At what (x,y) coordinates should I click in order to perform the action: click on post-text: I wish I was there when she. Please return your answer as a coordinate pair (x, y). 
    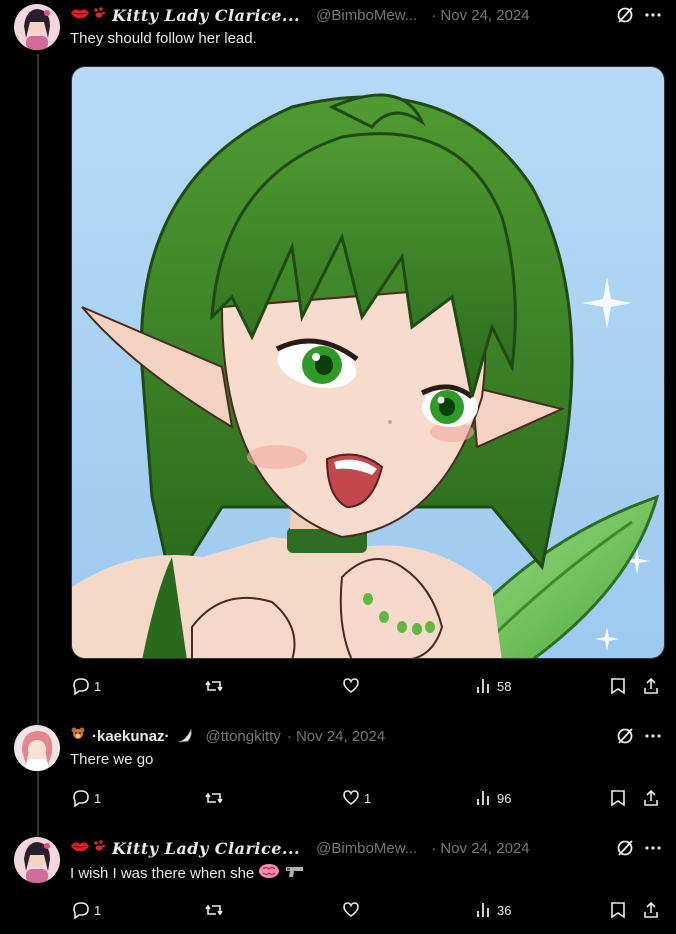
    Looking at the image, I should click on (162, 873).